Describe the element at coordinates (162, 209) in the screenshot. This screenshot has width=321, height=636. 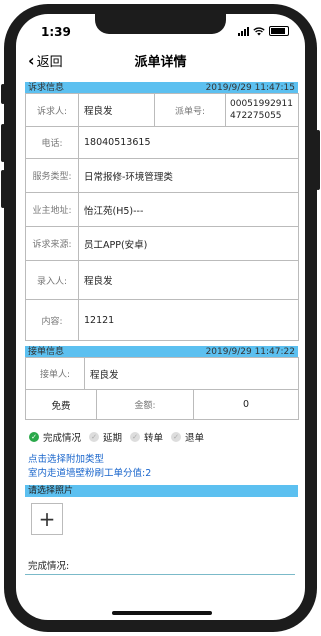
I see `table-row: 业主地址: 怡江苑(H5)---` at that location.